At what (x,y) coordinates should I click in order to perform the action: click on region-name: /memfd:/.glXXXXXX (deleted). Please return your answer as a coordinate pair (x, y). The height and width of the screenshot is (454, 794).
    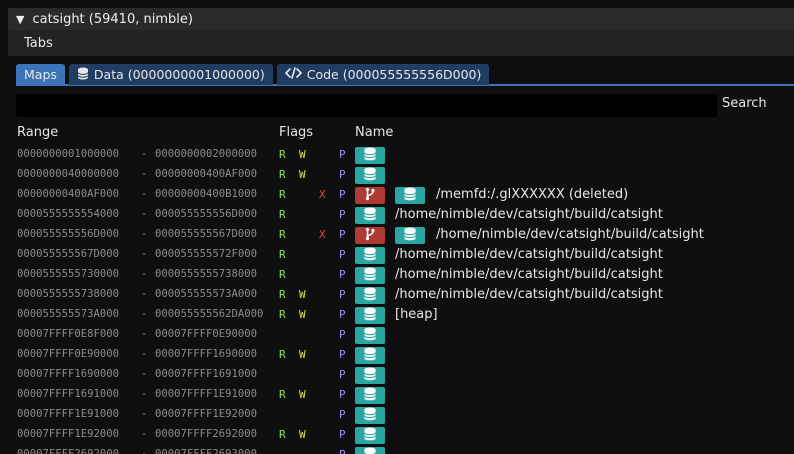
    Looking at the image, I should click on (532, 194).